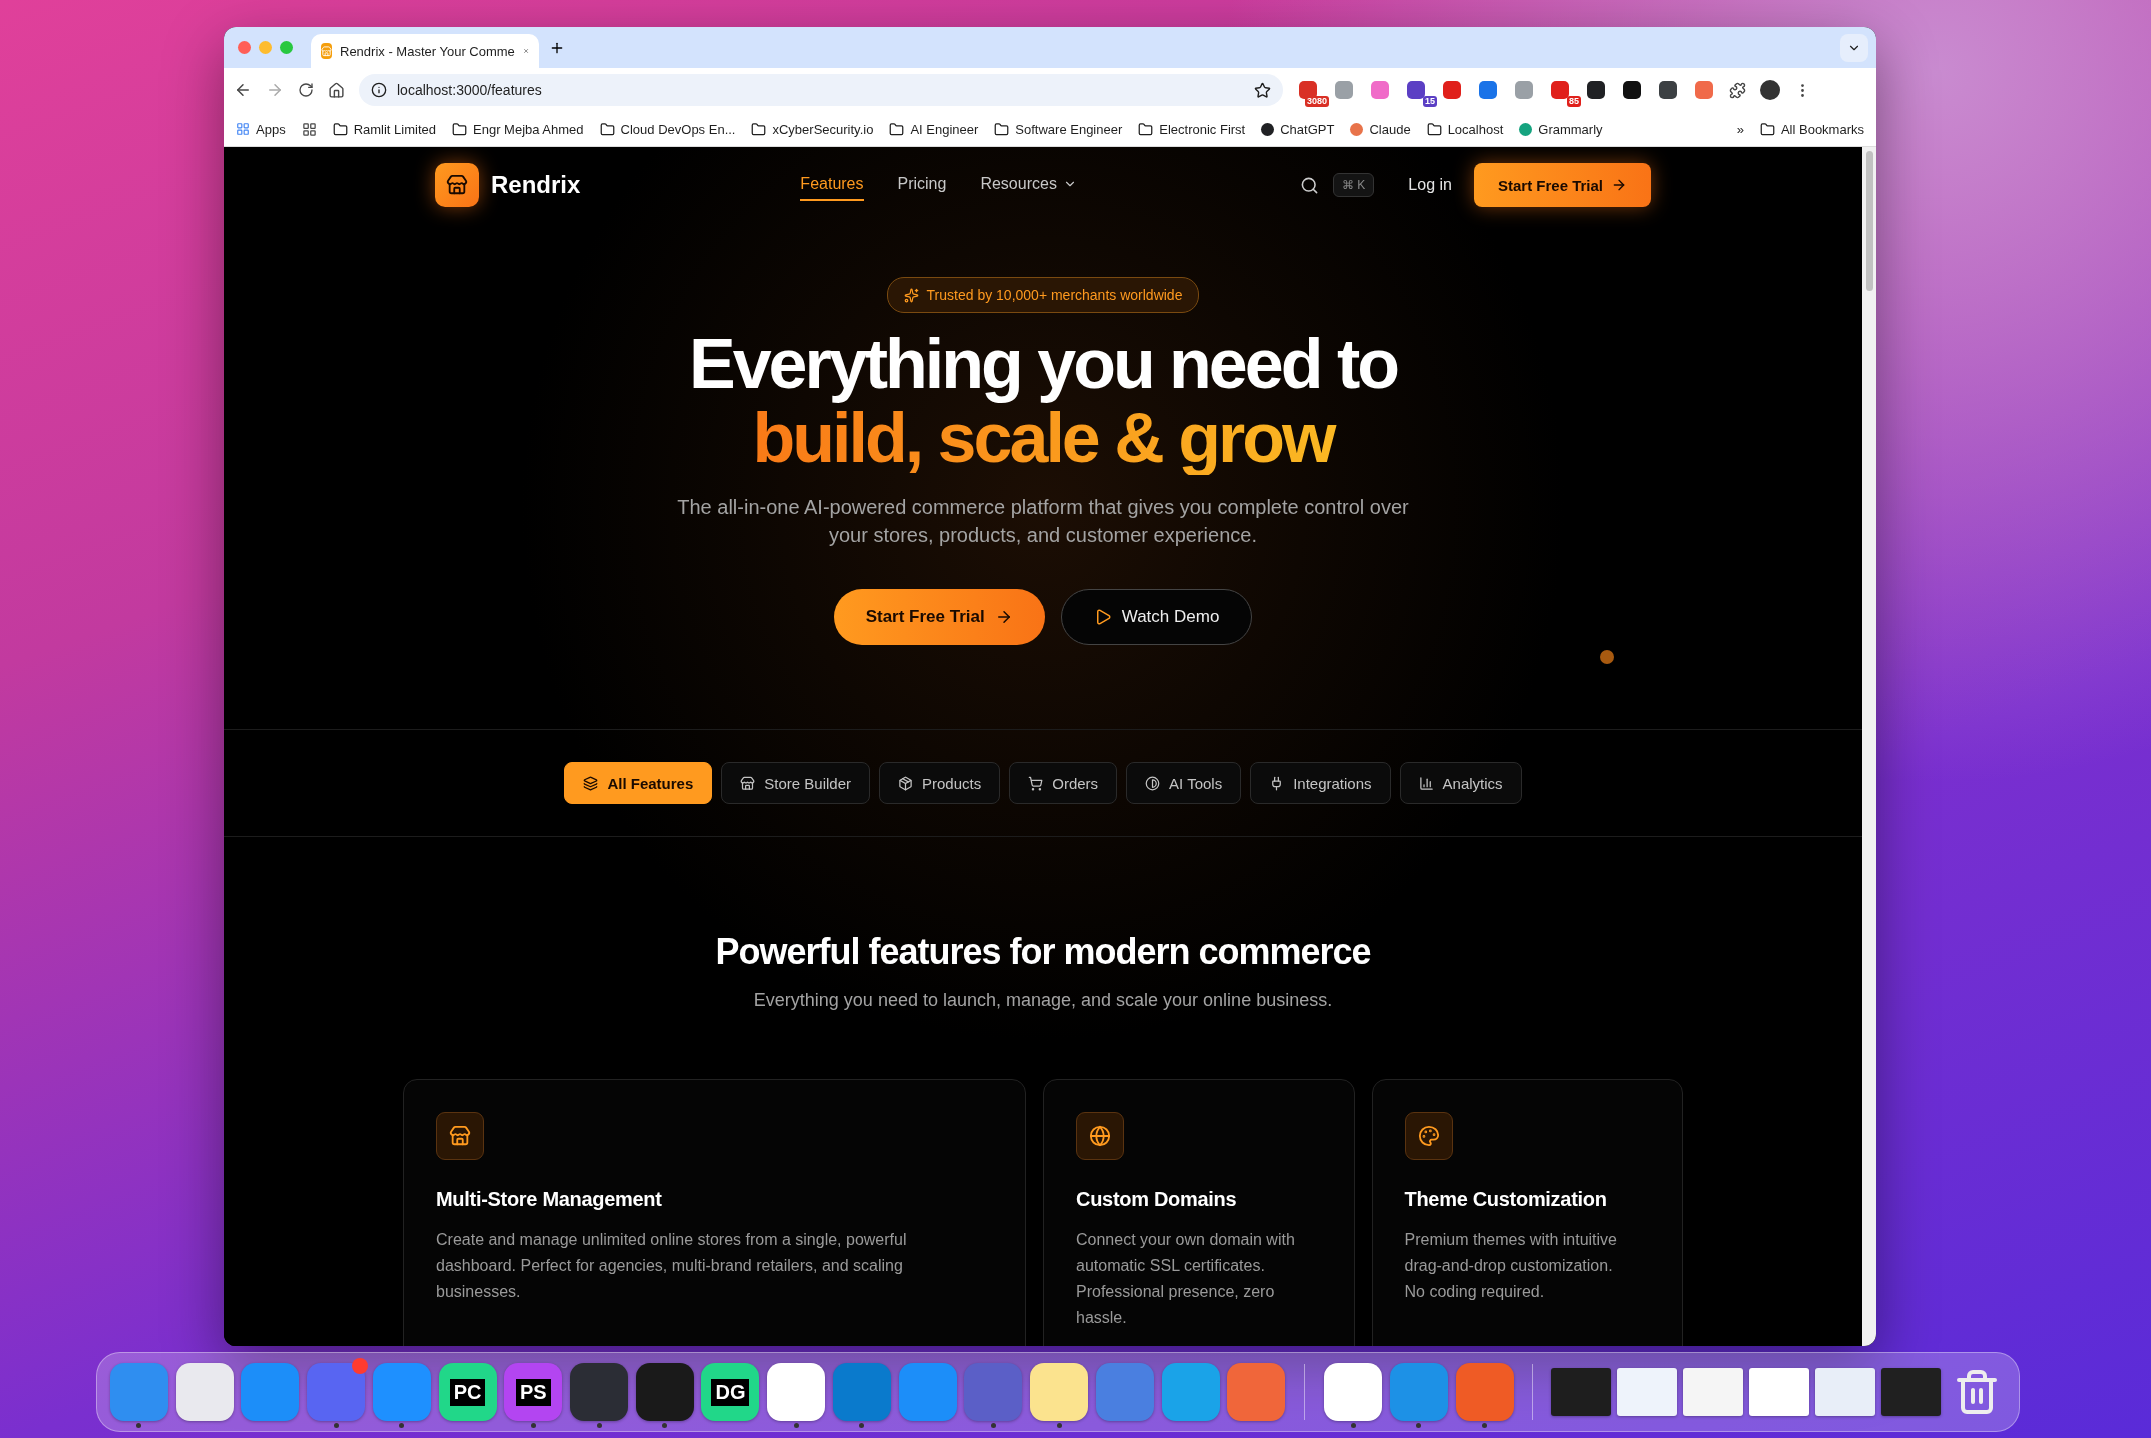  What do you see at coordinates (1430, 185) in the screenshot?
I see `login-link: Log in` at bounding box center [1430, 185].